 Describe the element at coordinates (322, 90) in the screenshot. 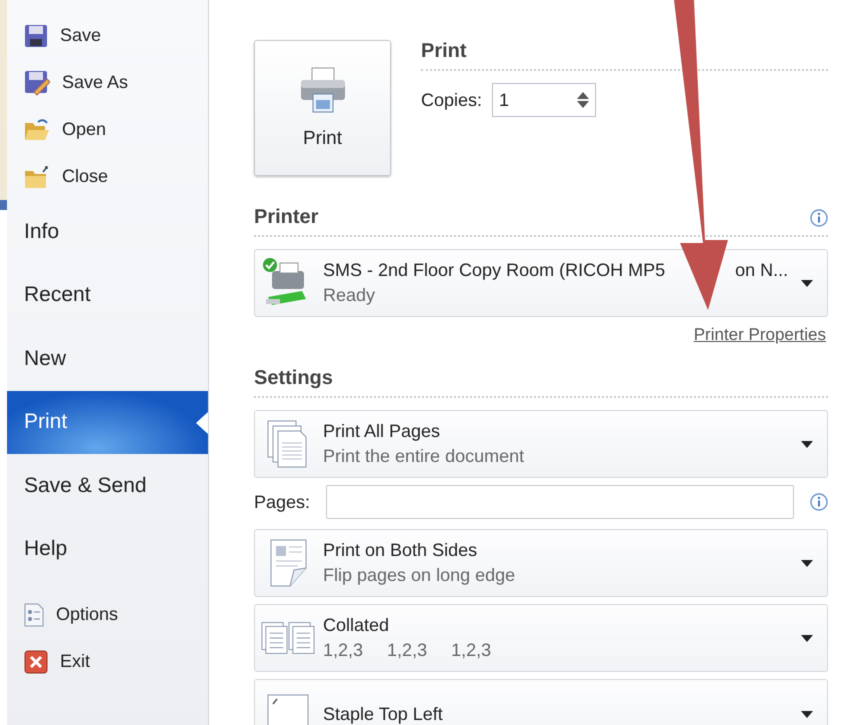

I see `printer-icon` at that location.